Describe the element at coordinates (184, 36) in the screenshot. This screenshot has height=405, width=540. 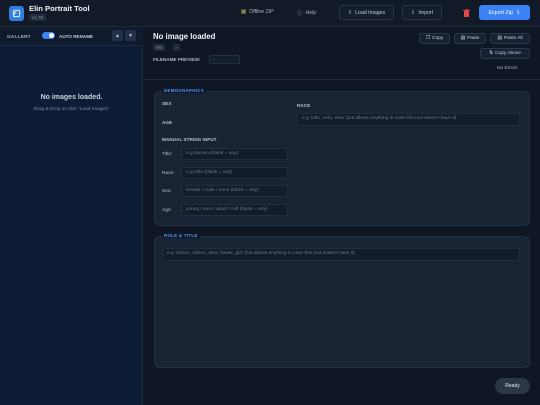
I see `image-title: No image loaded` at that location.